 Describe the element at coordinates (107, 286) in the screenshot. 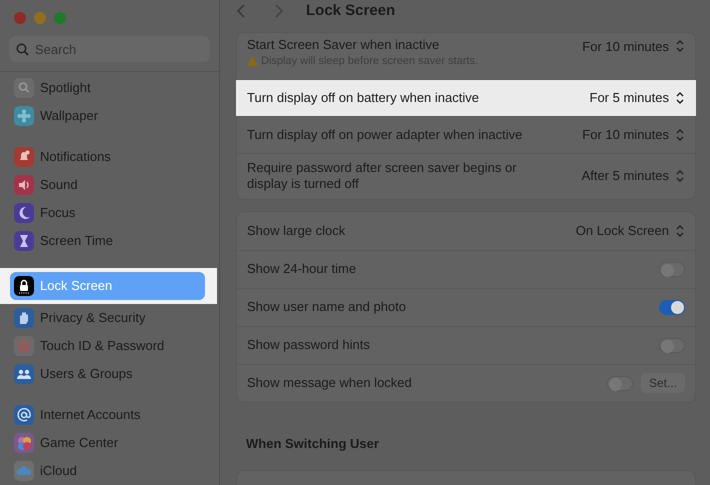

I see `sidebar-item: Lock Screen` at that location.